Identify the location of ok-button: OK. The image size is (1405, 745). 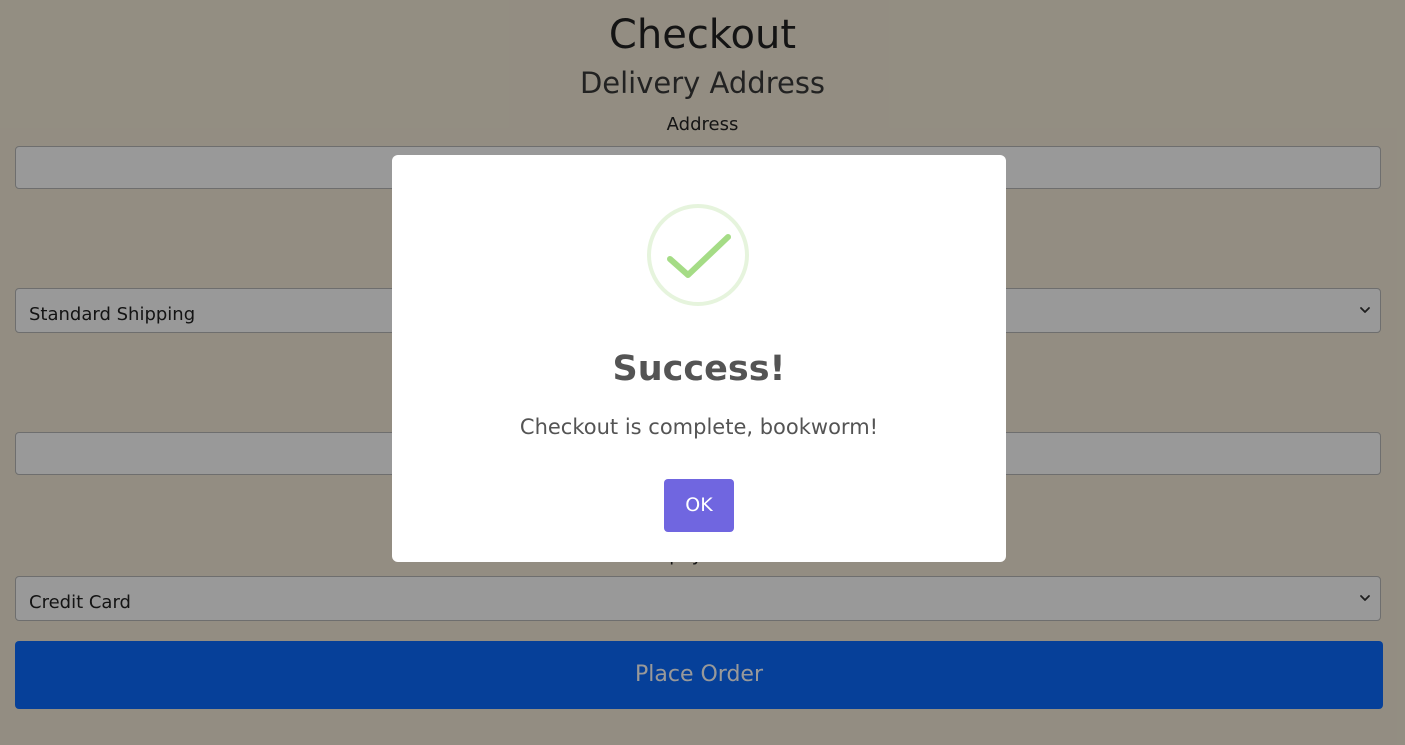
(699, 505).